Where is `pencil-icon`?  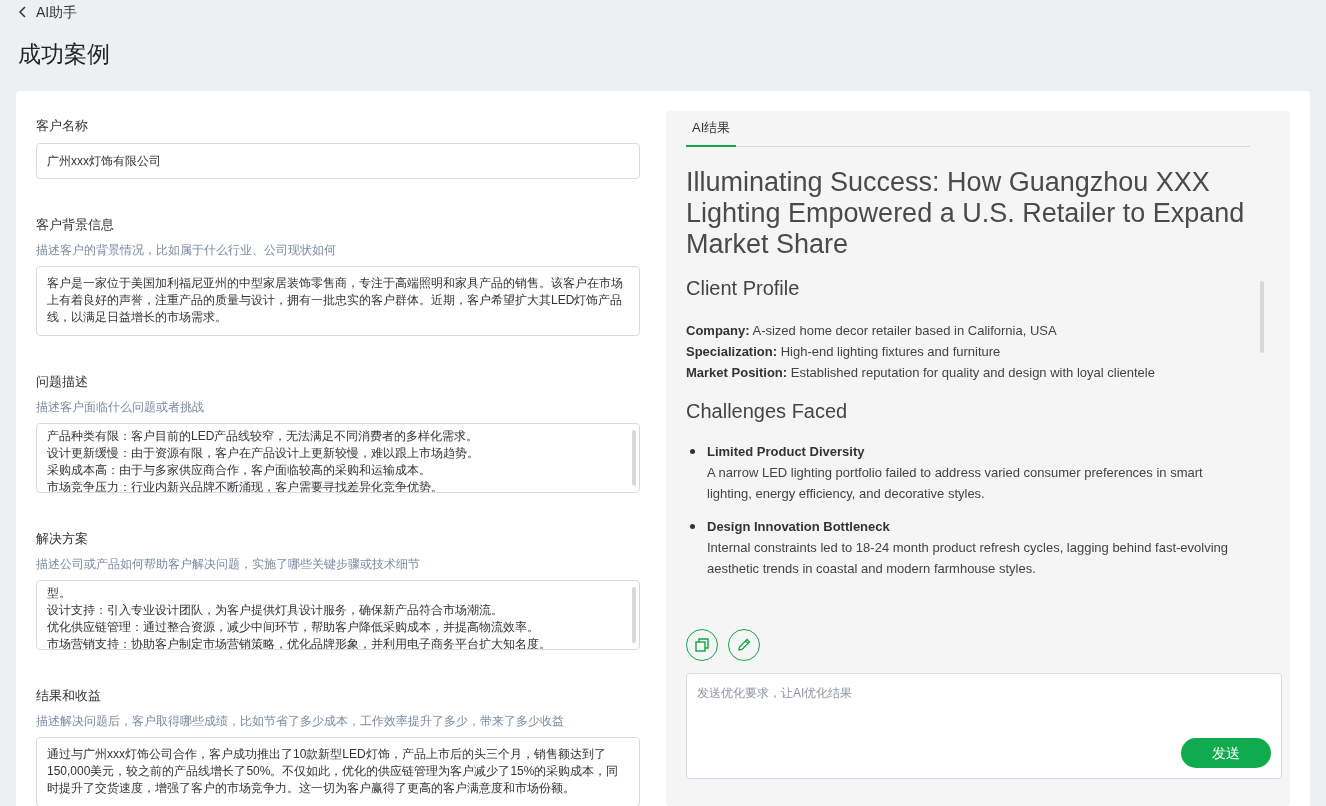 pencil-icon is located at coordinates (744, 645).